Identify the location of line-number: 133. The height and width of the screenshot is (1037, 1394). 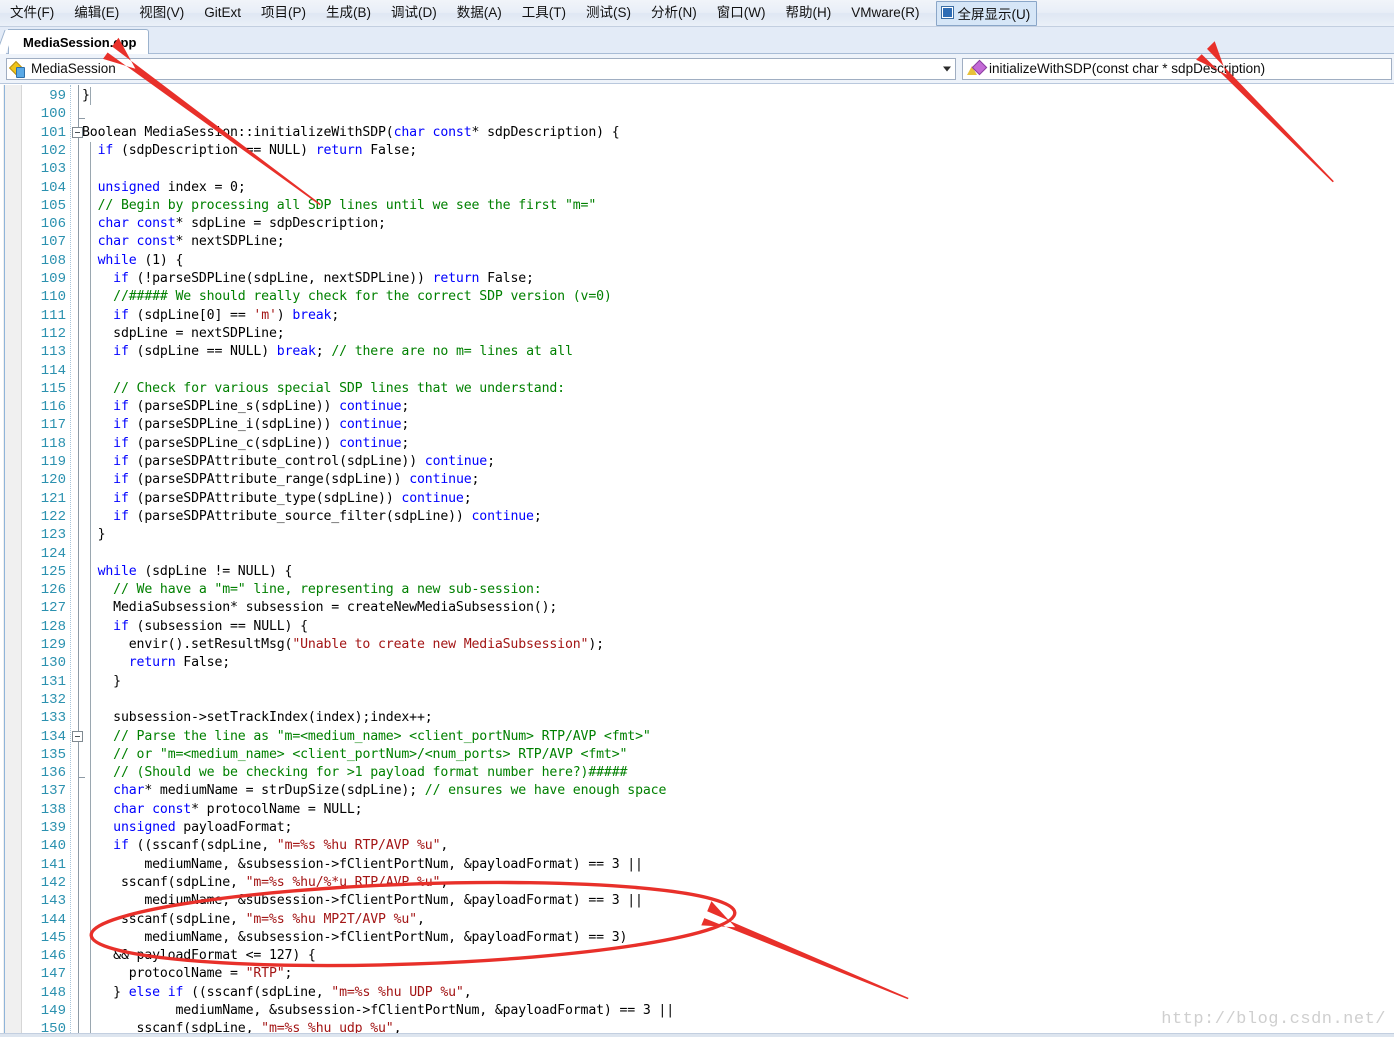
(53, 718).